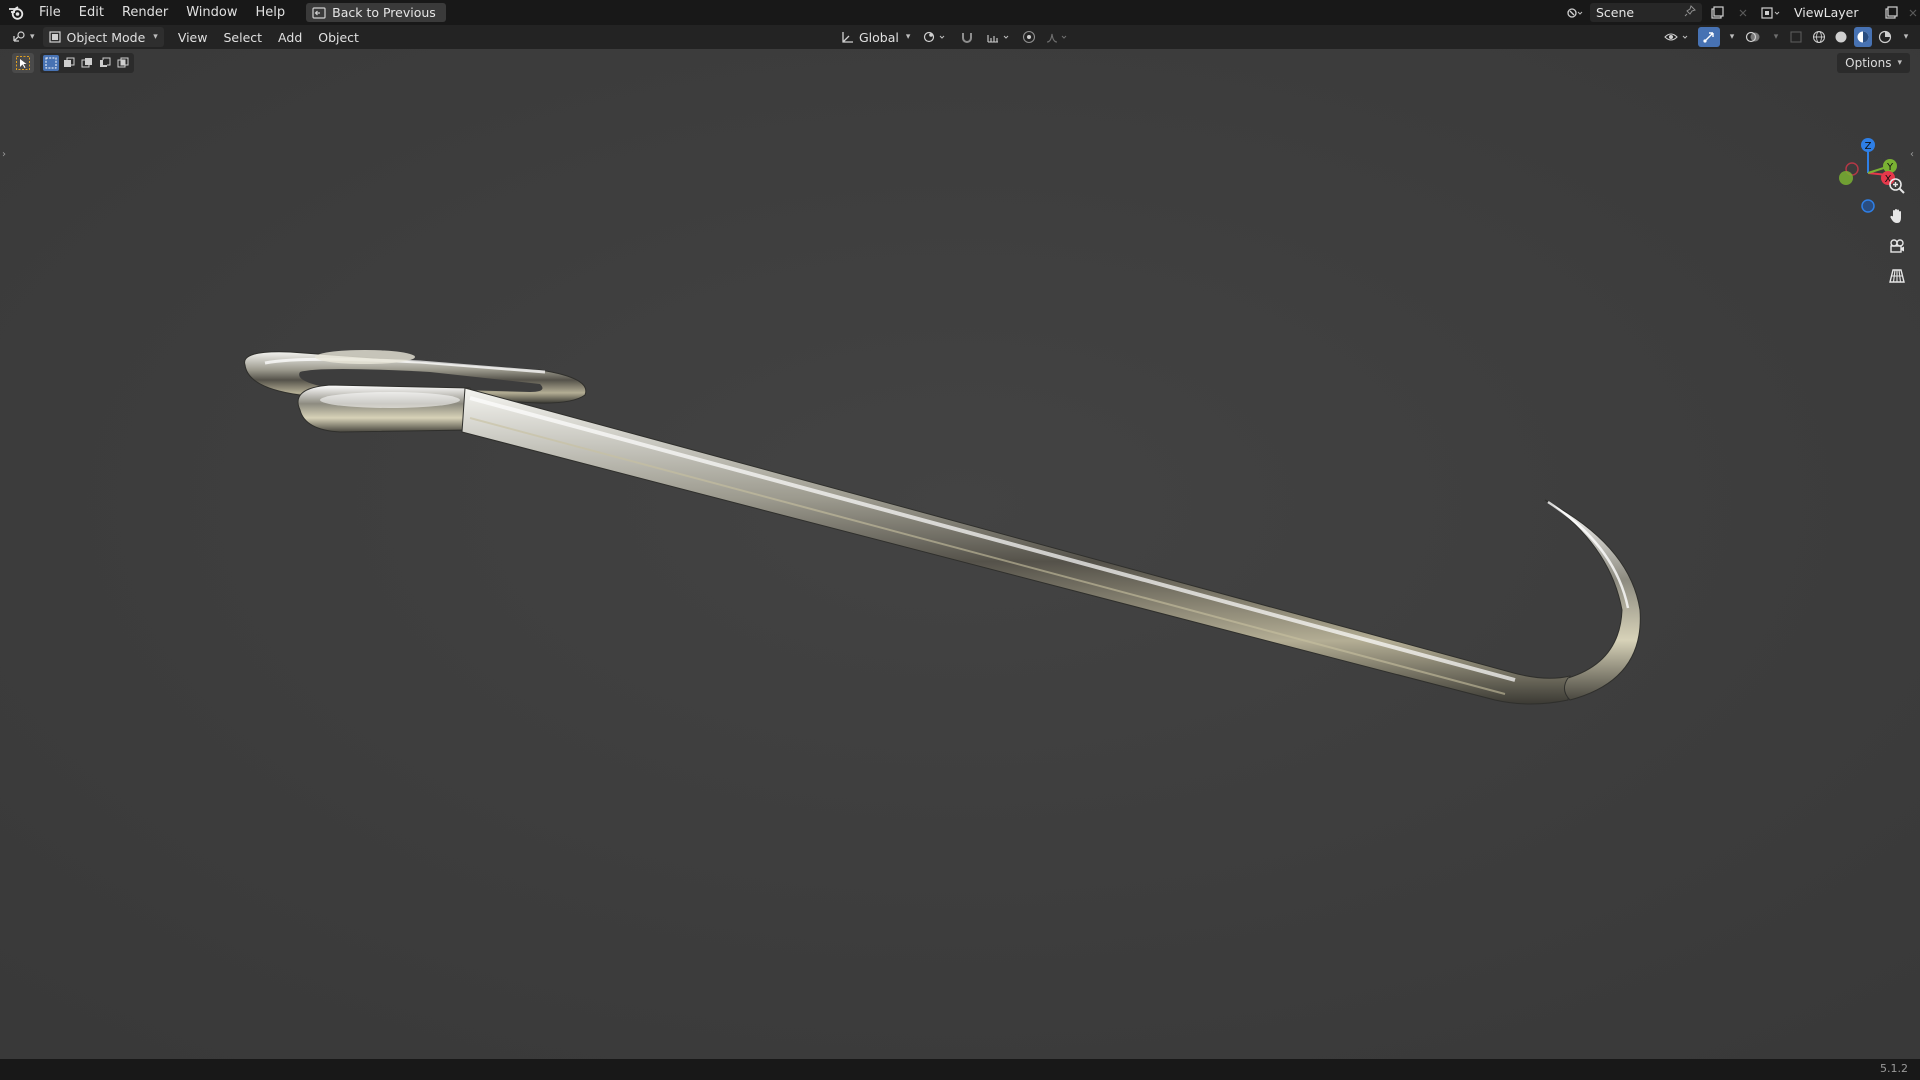 The width and height of the screenshot is (1920, 1080). Describe the element at coordinates (1826, 12) in the screenshot. I see `view-layer-name: ViewLayer` at that location.